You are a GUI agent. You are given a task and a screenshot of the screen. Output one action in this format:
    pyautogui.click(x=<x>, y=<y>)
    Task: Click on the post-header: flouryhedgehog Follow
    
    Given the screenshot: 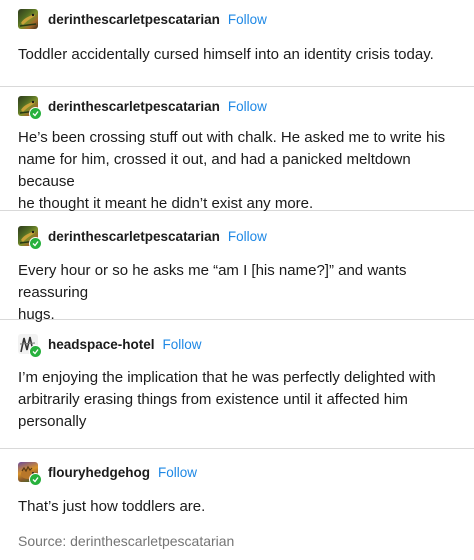 What is the action you would take?
    pyautogui.click(x=107, y=473)
    